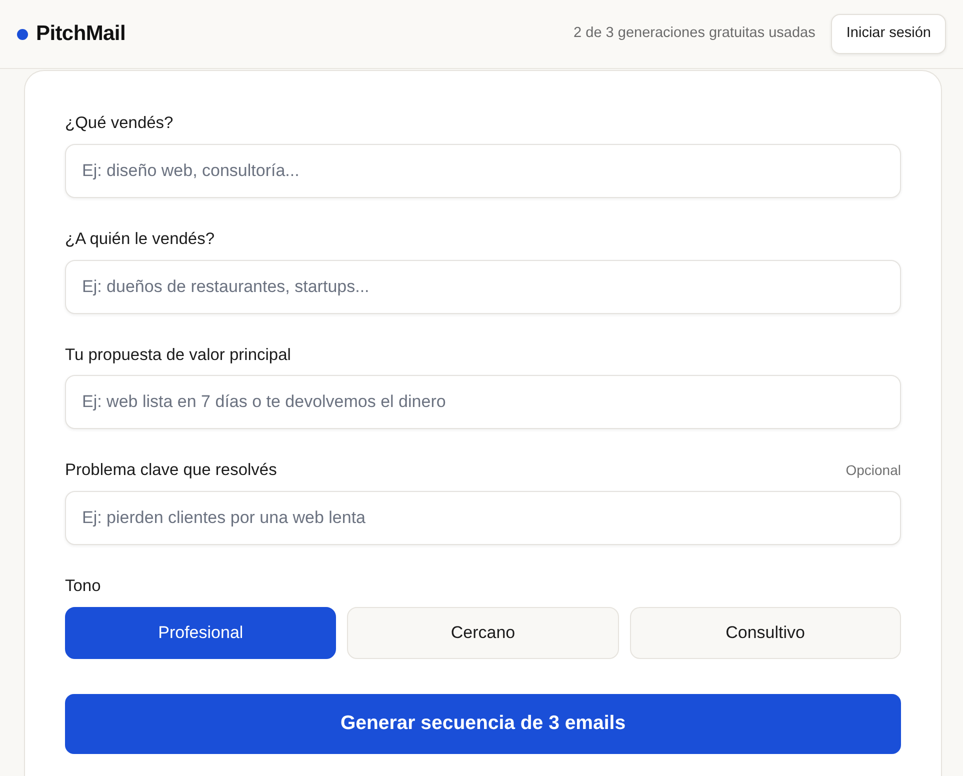 Image resolution: width=963 pixels, height=776 pixels. Describe the element at coordinates (171, 471) in the screenshot. I see `field-label: Problema clave que resolvés` at that location.